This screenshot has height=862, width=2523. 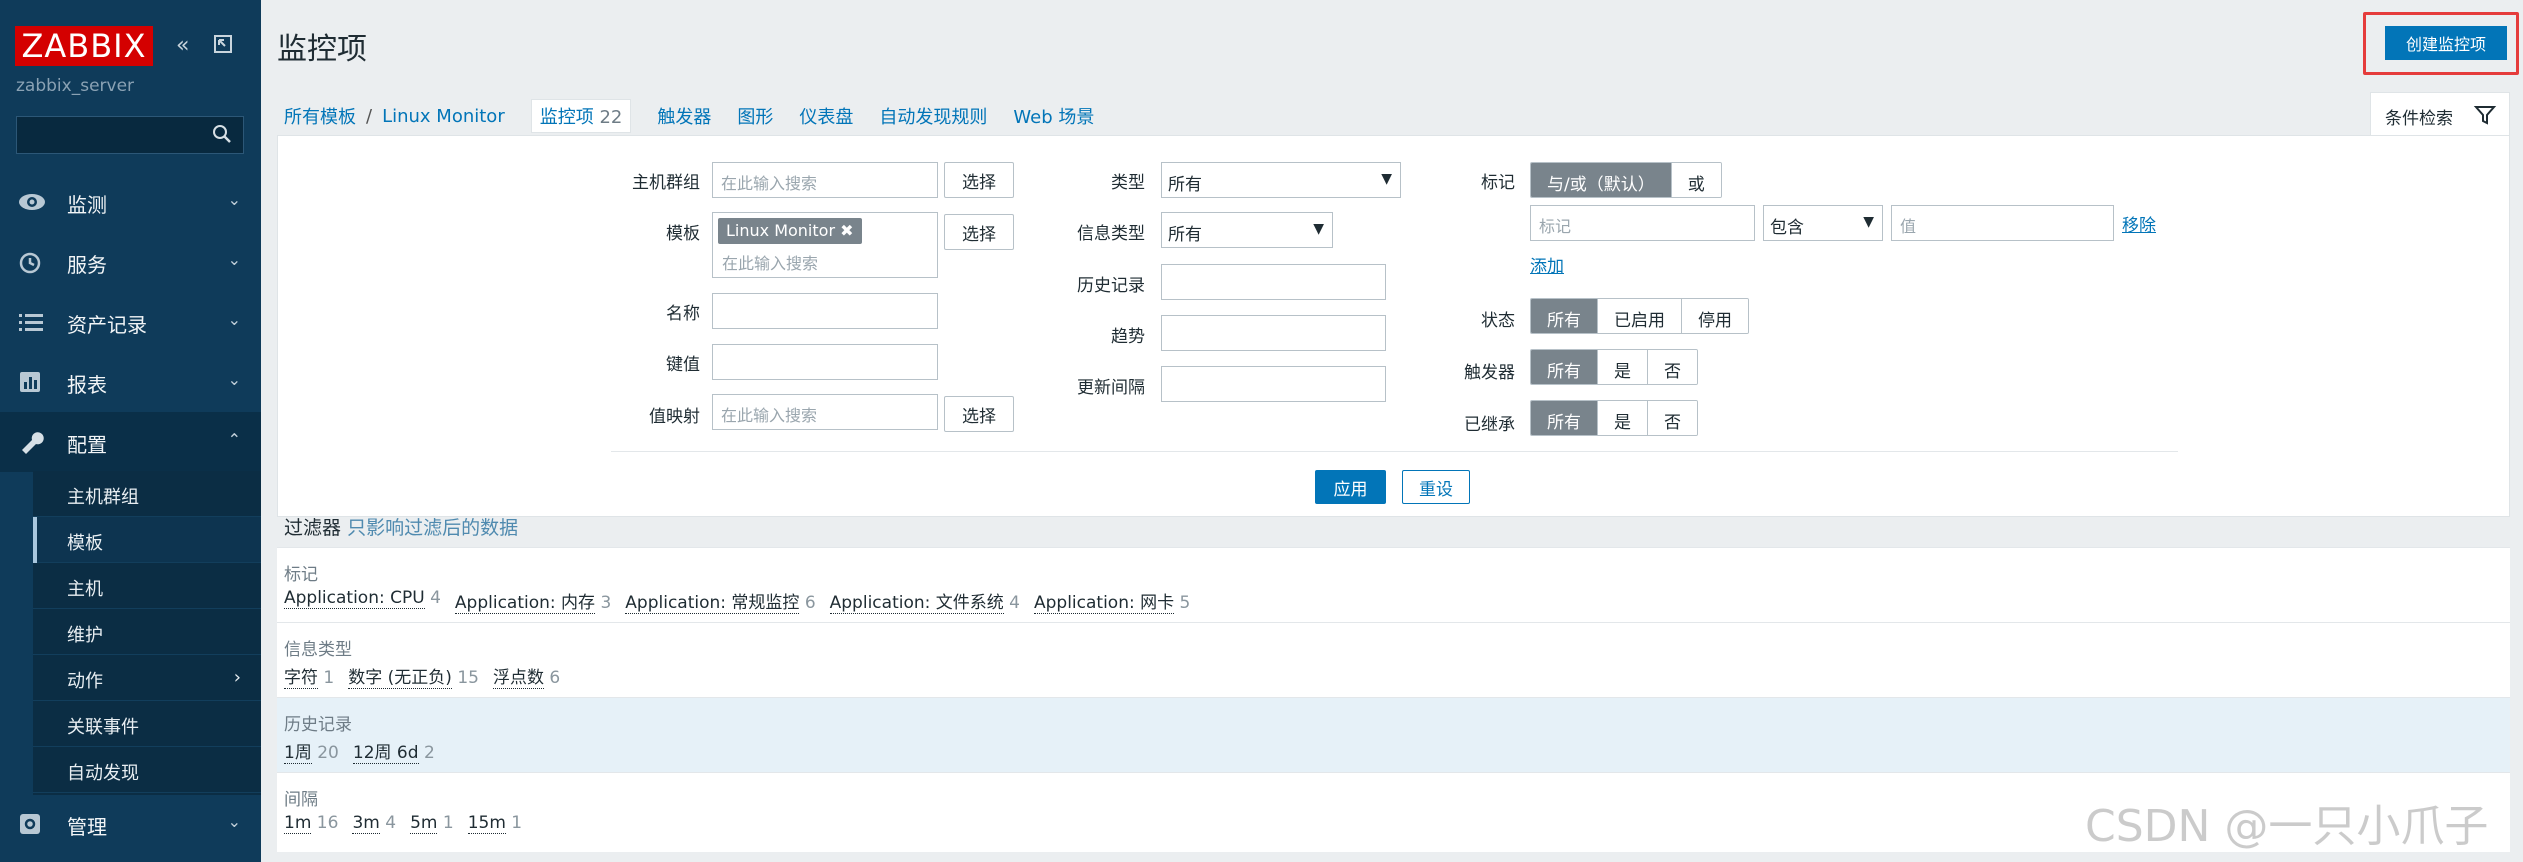 I want to click on valuemap-input: 在此输入搜索, so click(x=825, y=412).